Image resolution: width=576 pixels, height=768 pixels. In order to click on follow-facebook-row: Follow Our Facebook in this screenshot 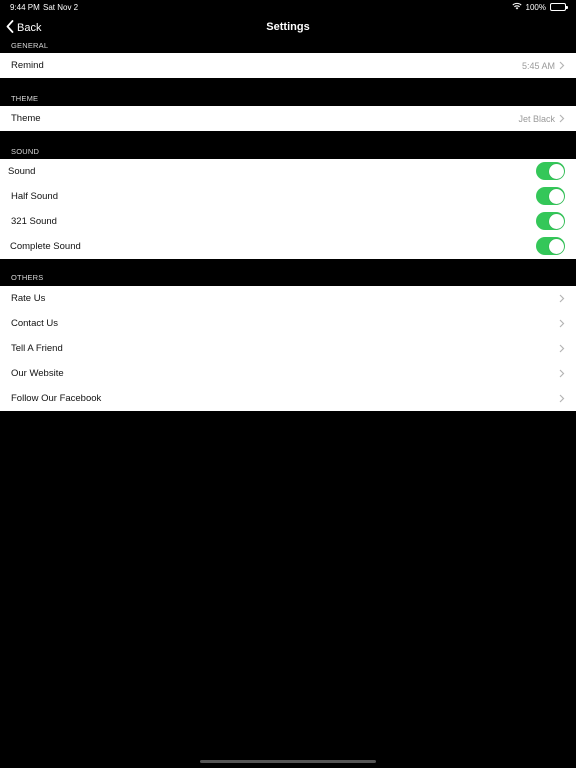, I will do `click(288, 398)`.